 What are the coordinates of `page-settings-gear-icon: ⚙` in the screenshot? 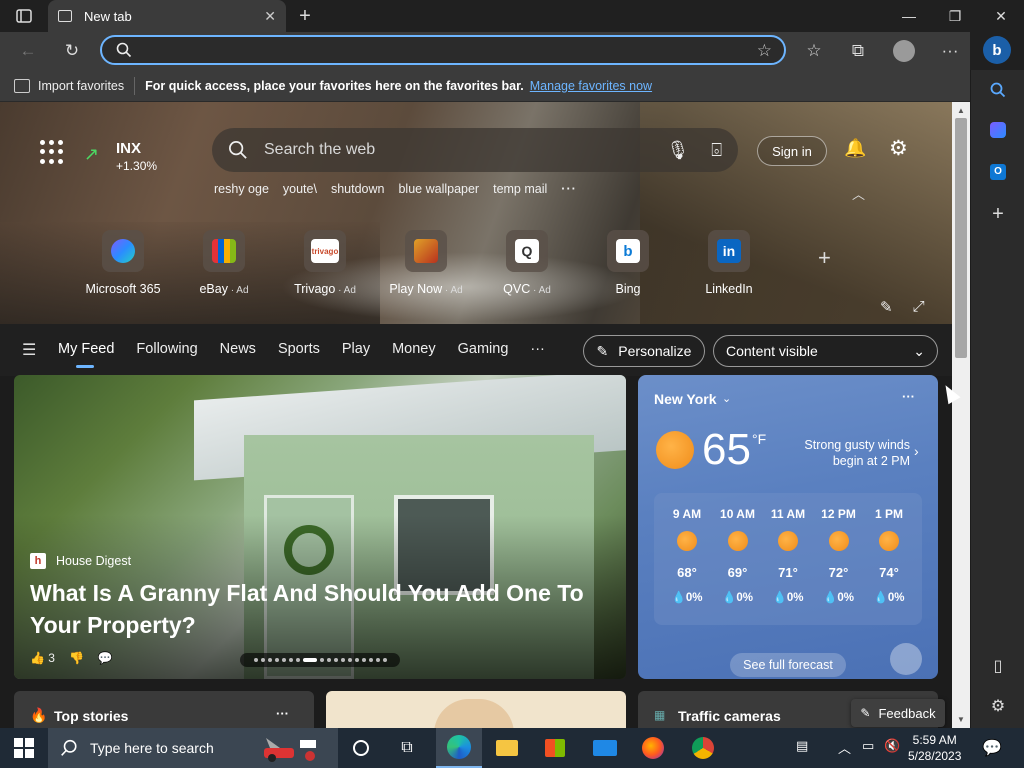 It's located at (898, 148).